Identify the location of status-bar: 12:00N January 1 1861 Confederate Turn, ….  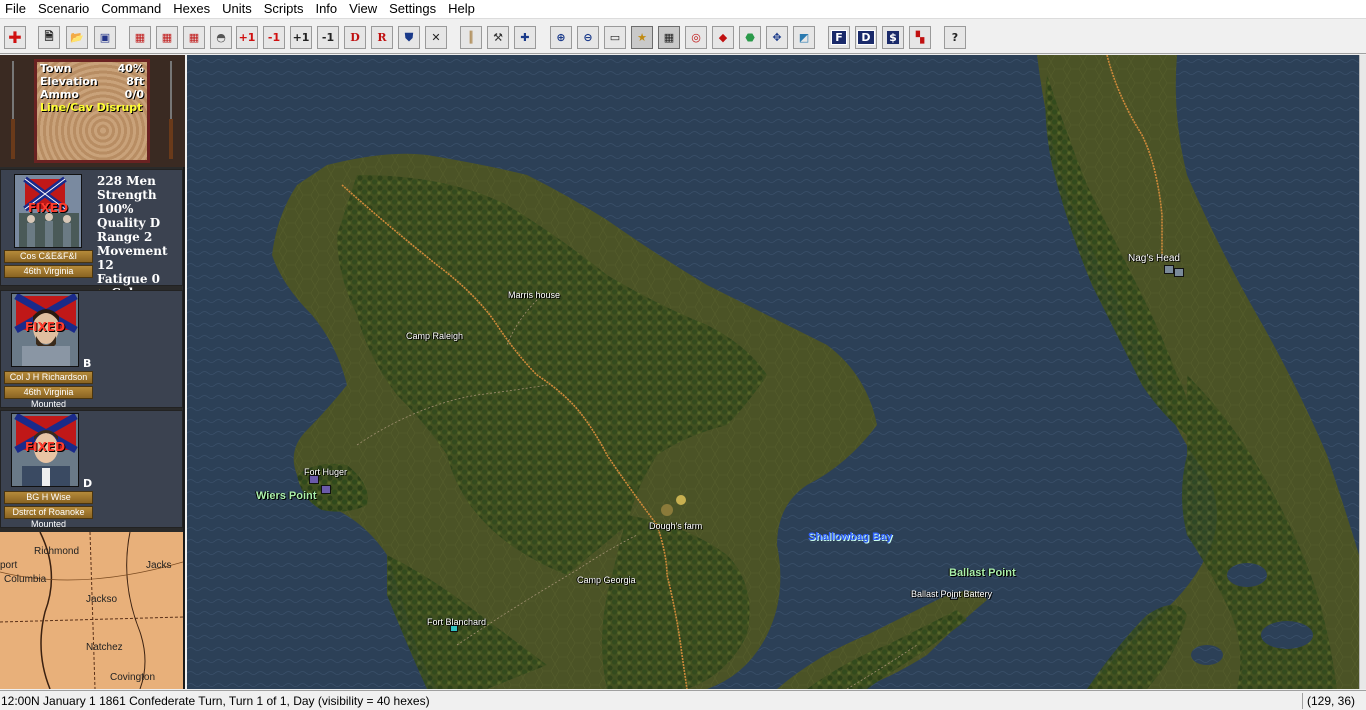
(683, 700).